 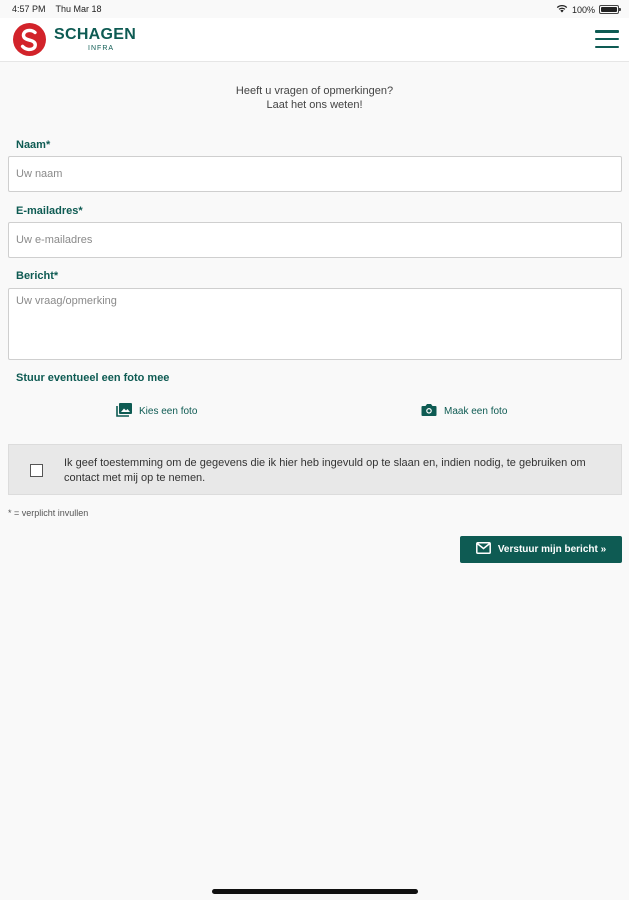 What do you see at coordinates (476, 411) in the screenshot?
I see `take-photo-label: Maak een foto` at bounding box center [476, 411].